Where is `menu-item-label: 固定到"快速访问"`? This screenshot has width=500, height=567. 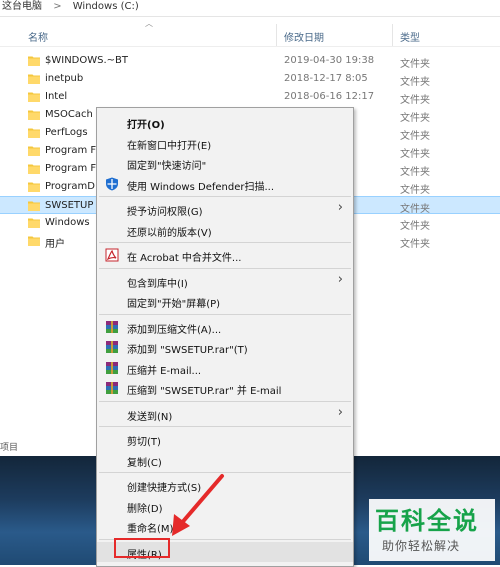
menu-item-label: 固定到"快速访问" is located at coordinates (167, 166).